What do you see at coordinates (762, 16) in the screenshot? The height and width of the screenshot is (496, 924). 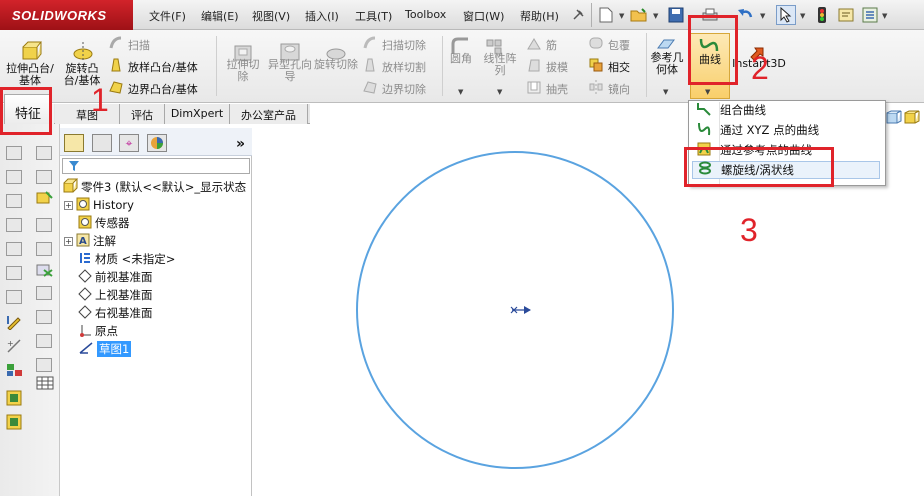 I see `undo-dropdown-icon: ▼` at bounding box center [762, 16].